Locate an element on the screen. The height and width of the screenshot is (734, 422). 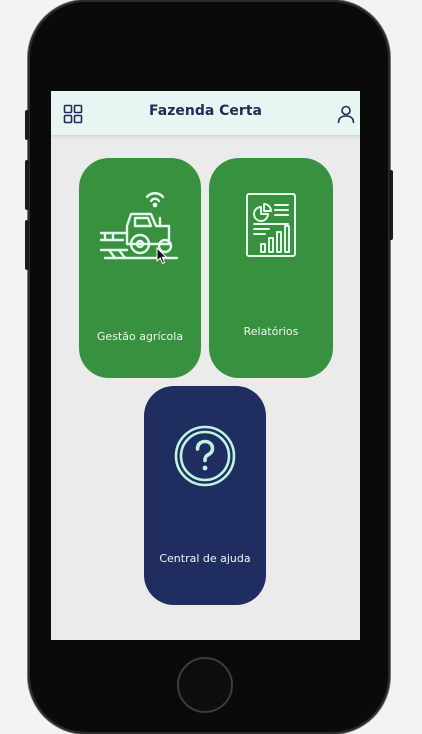
mouse-cursor-icon is located at coordinates (162, 256).